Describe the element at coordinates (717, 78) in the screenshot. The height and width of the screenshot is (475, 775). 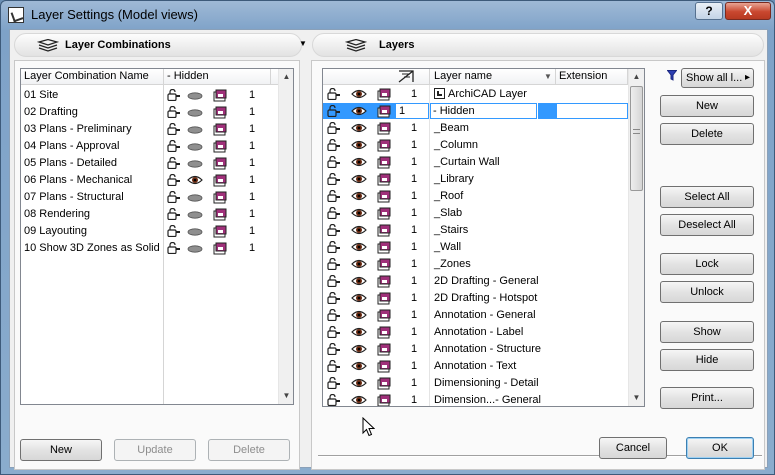
I see `layer-filter-dropdown: Show all l... ▸` at that location.